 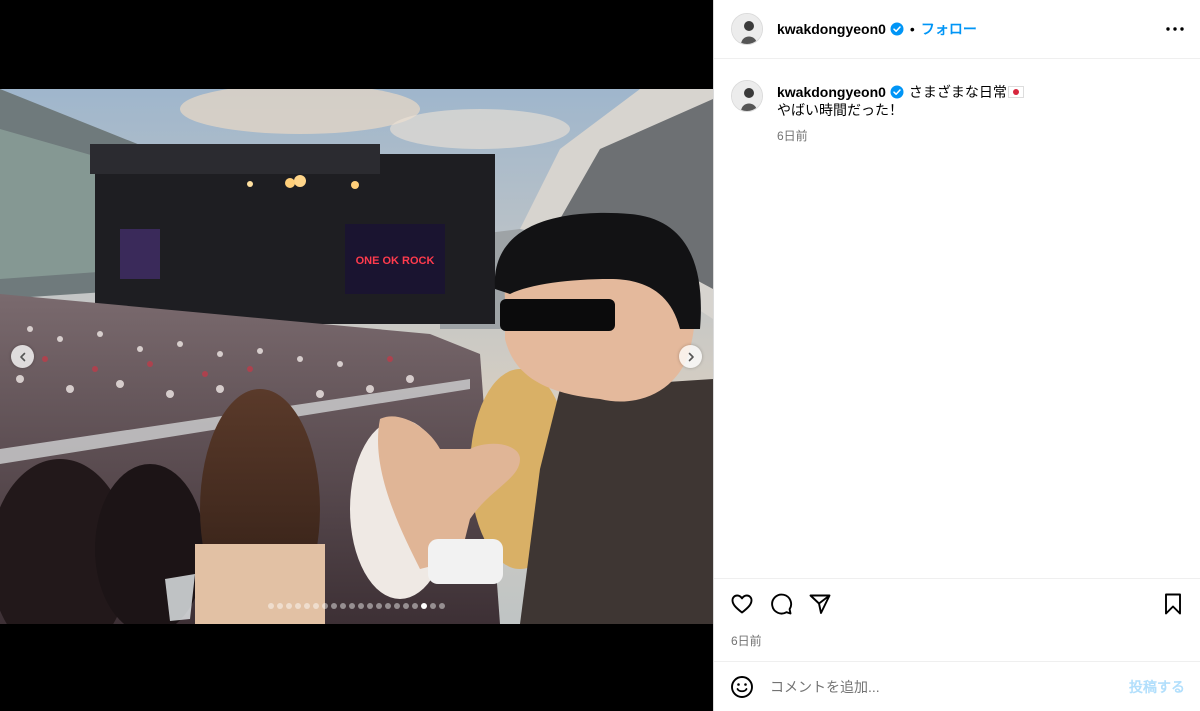 I want to click on save-button, so click(x=1173, y=604).